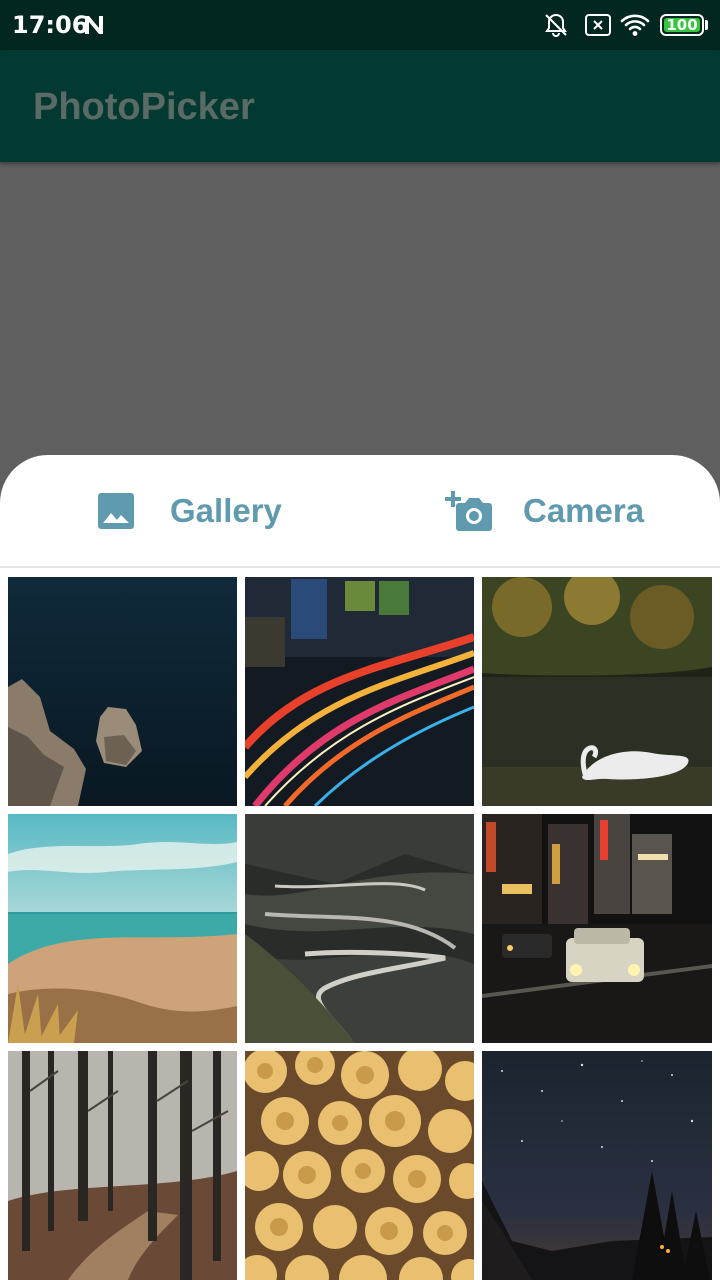  I want to click on gallery-label: Gallery, so click(226, 510).